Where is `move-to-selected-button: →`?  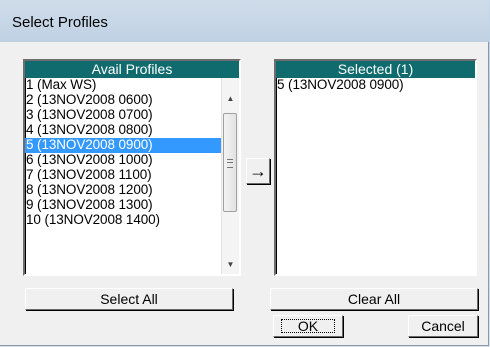
move-to-selected-button: → is located at coordinates (258, 171).